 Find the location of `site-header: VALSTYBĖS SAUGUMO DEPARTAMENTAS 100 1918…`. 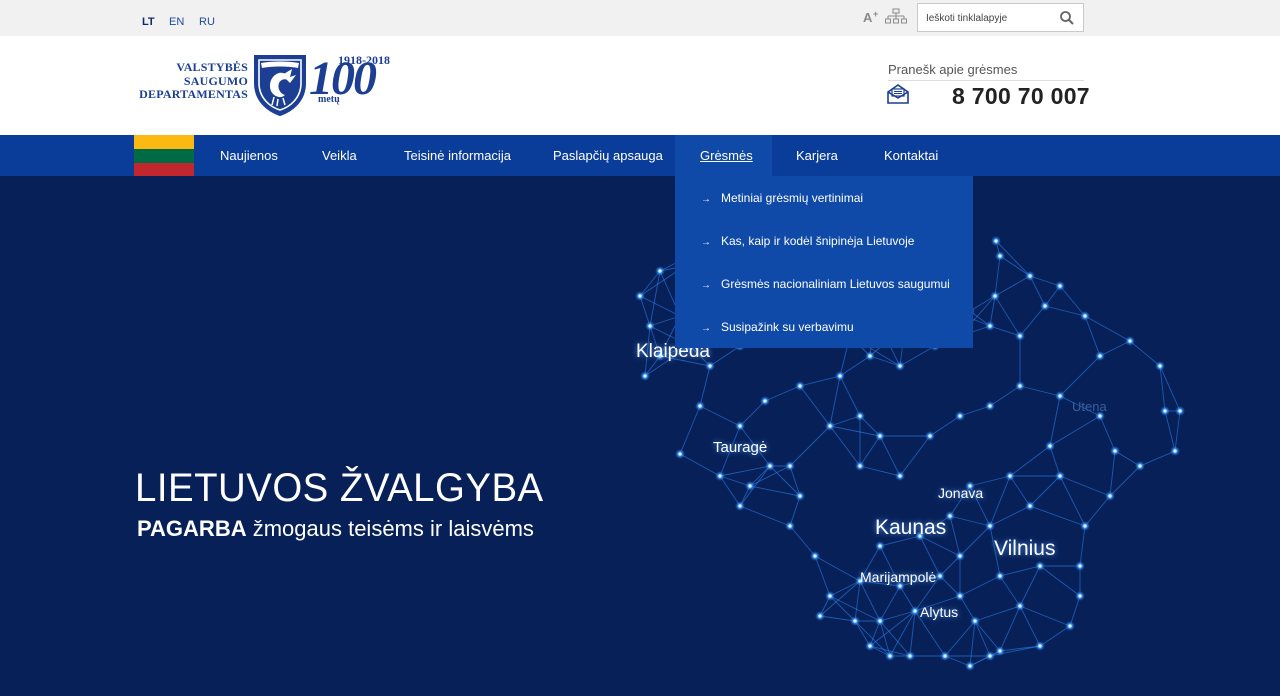

site-header: VALSTYBĖS SAUGUMO DEPARTAMENTAS 100 1918… is located at coordinates (640, 85).